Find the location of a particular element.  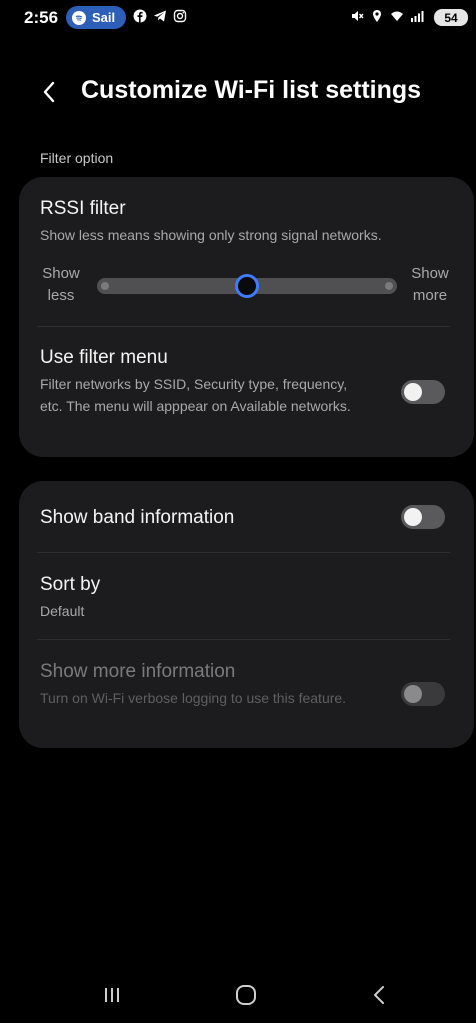

back-icon is located at coordinates (379, 995).